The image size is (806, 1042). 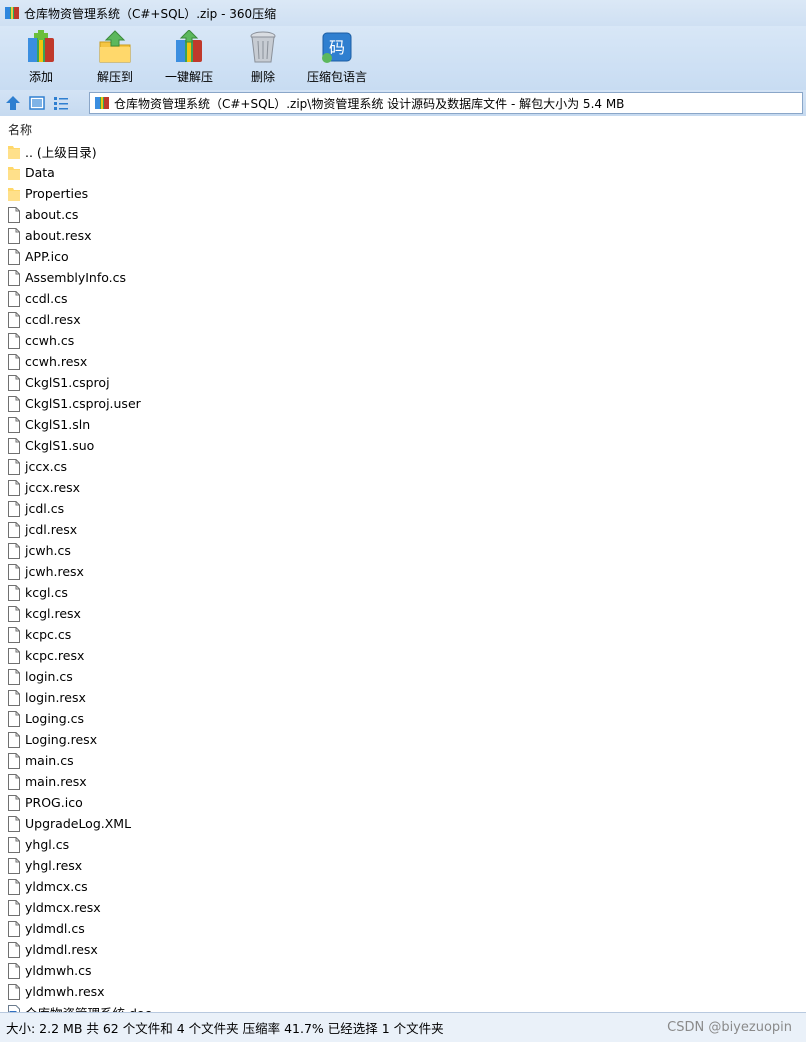 What do you see at coordinates (61, 949) in the screenshot?
I see `file-name: yldmdl.resx` at bounding box center [61, 949].